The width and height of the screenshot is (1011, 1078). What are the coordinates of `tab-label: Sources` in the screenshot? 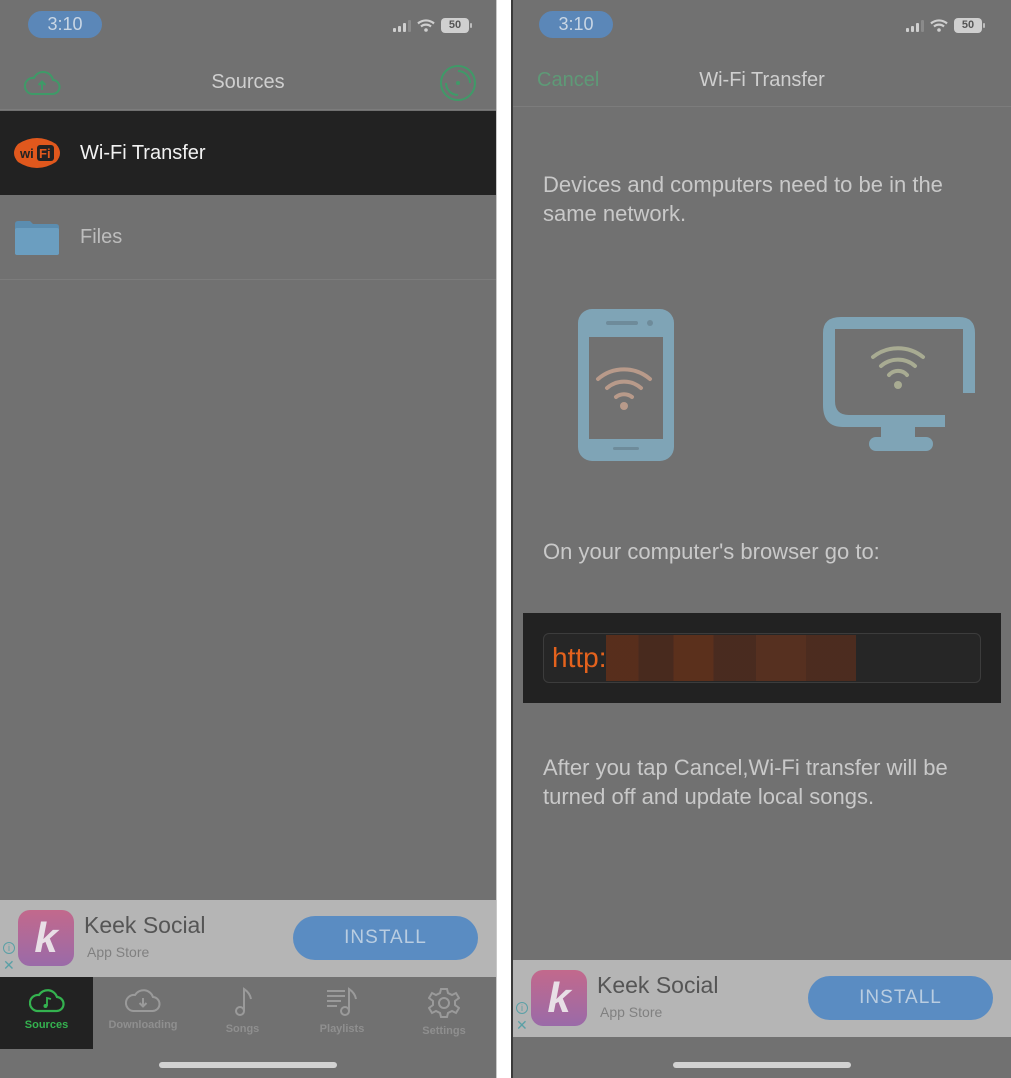 It's located at (46, 1025).